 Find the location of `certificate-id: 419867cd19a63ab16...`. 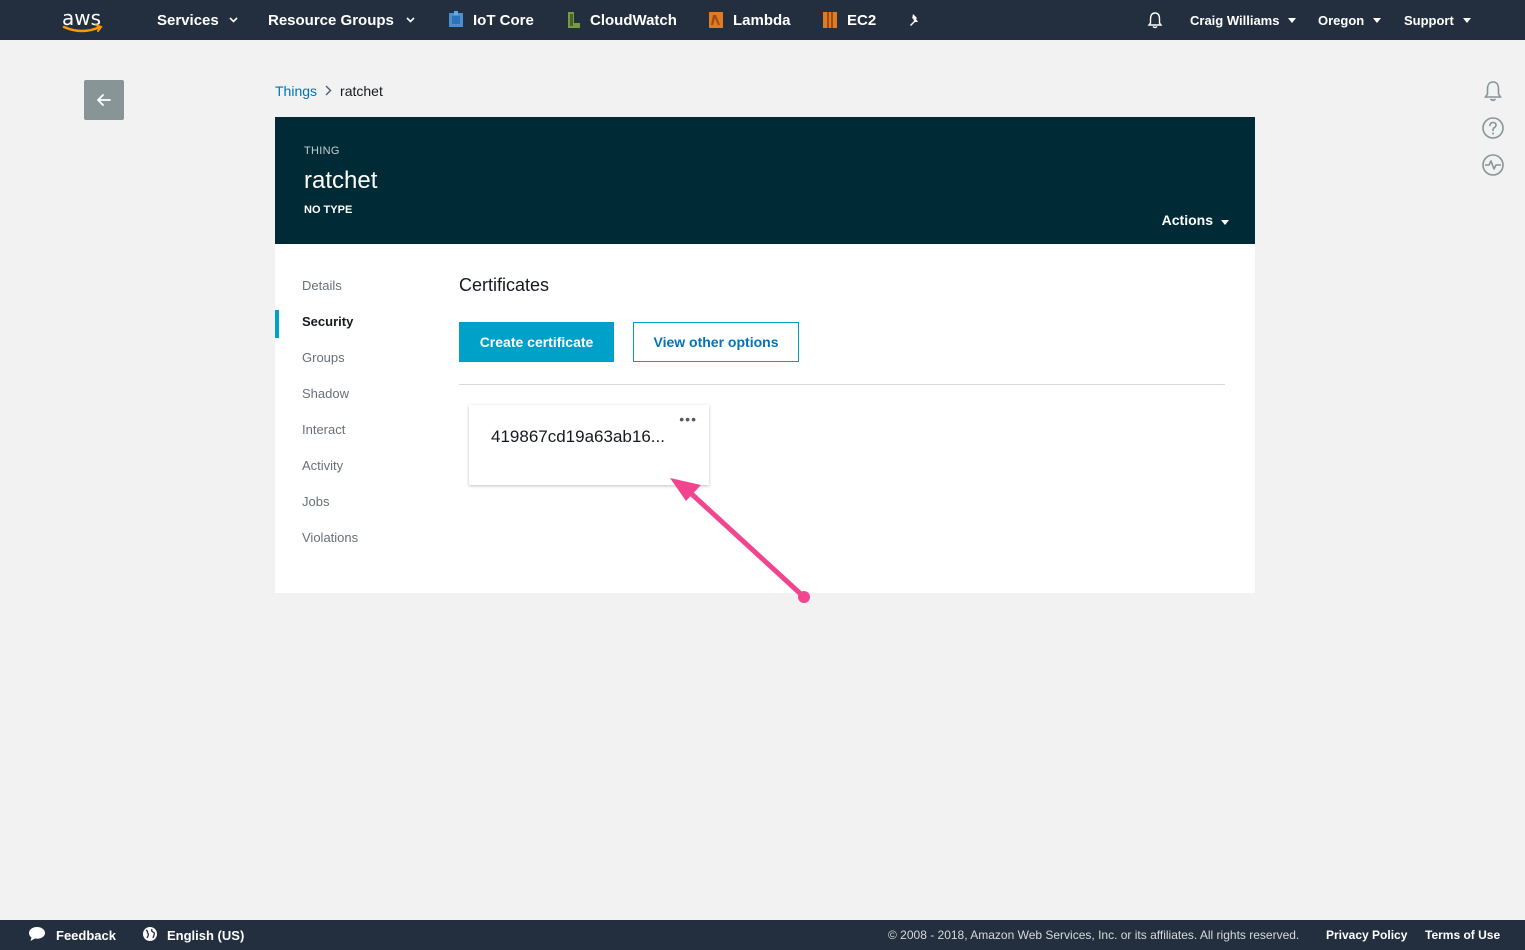

certificate-id: 419867cd19a63ab16... is located at coordinates (578, 436).